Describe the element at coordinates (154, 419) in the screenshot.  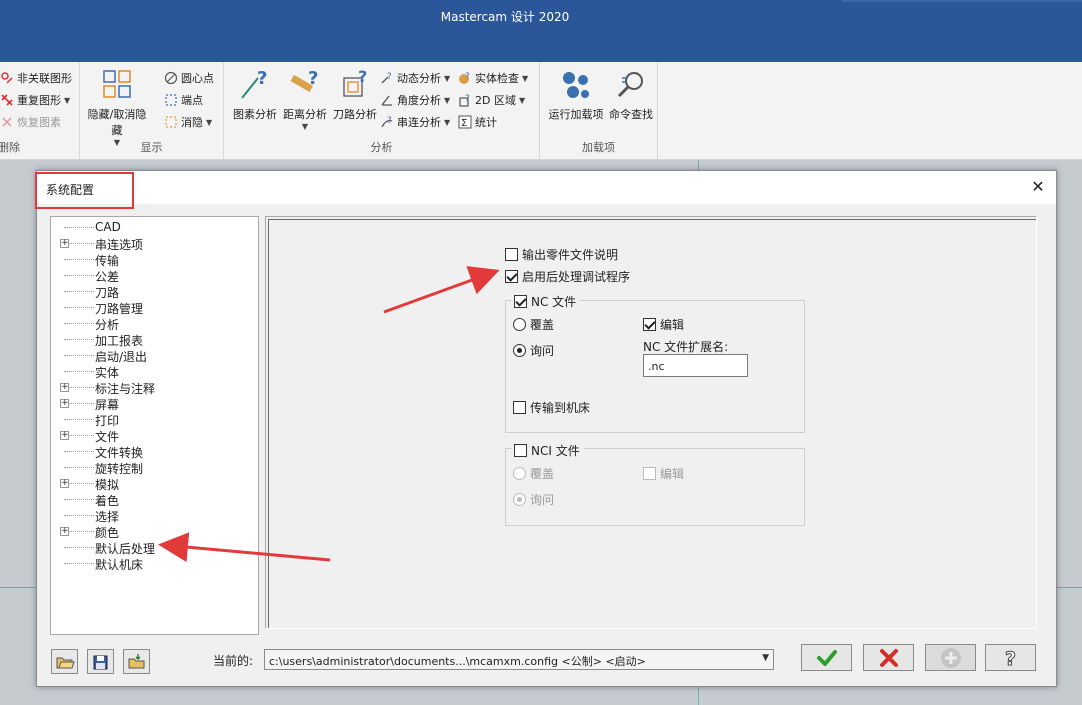
I see `tree-item: 打印` at that location.